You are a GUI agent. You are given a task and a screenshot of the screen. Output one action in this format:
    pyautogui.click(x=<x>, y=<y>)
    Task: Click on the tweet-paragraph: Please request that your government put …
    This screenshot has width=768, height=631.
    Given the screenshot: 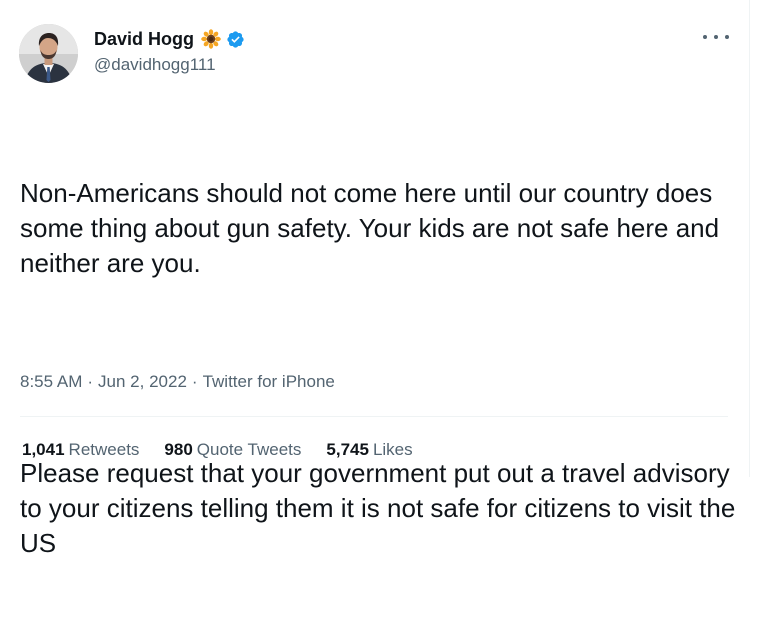 What is the action you would take?
    pyautogui.click(x=381, y=508)
    